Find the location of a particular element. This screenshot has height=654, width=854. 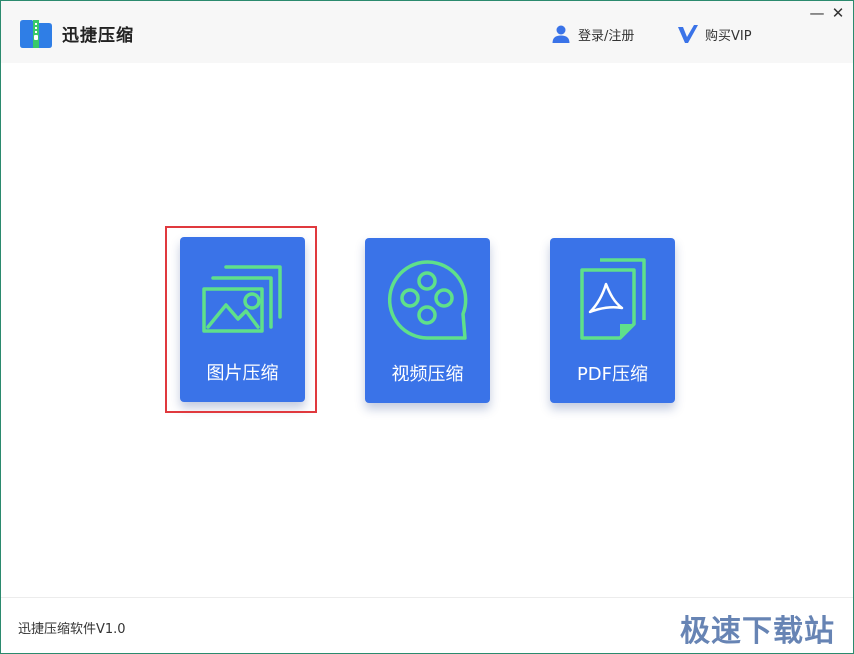

pdf-compress-card: PDF压缩 is located at coordinates (612, 320).